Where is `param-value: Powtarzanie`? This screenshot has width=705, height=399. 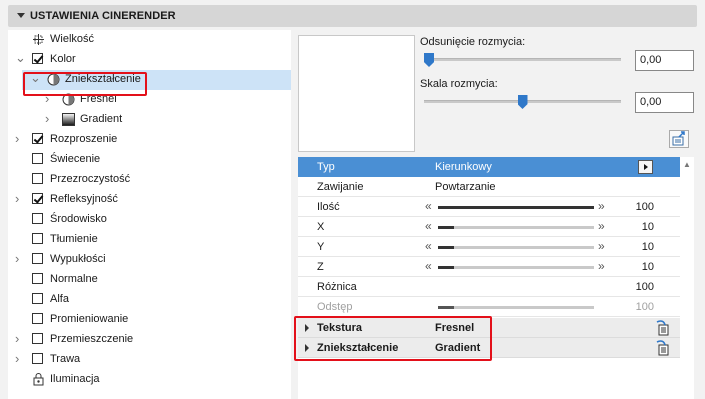 param-value: Powtarzanie is located at coordinates (465, 187).